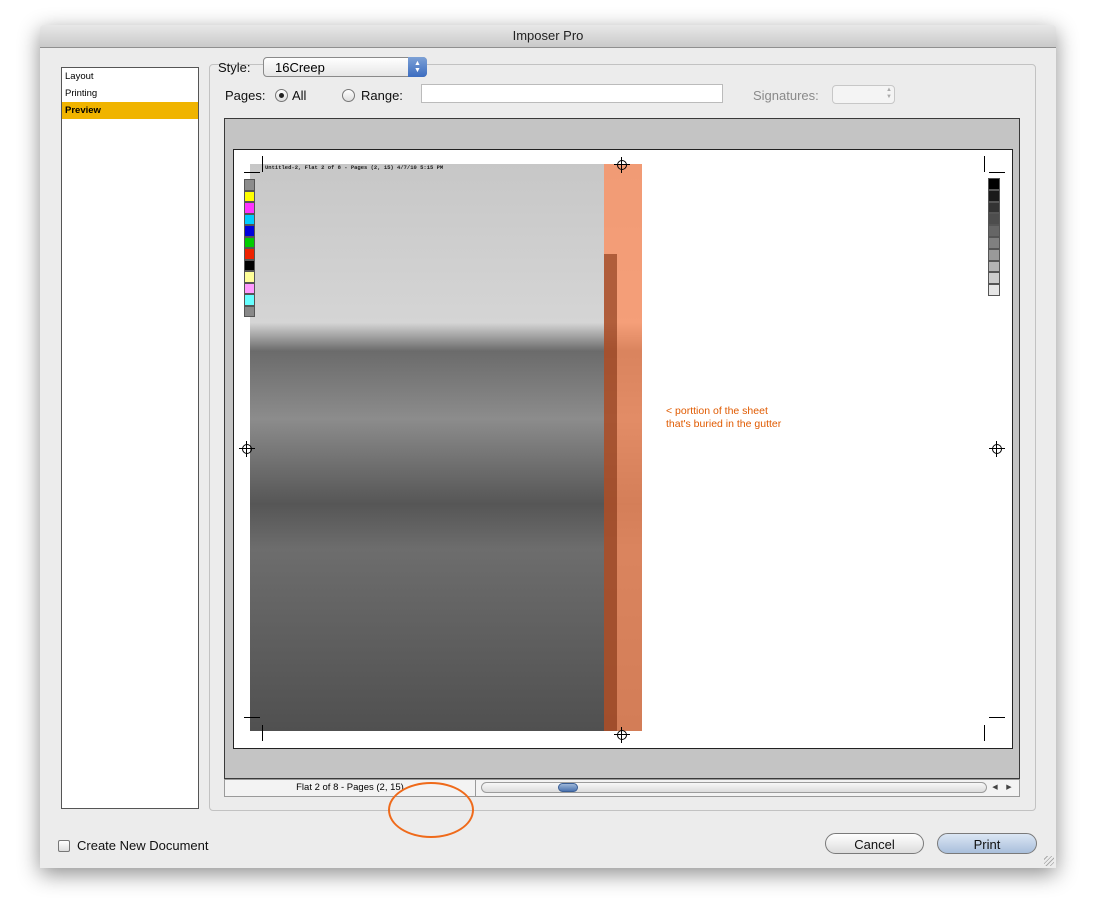 This screenshot has height=924, width=1096. I want to click on style-label: Style:, so click(234, 67).